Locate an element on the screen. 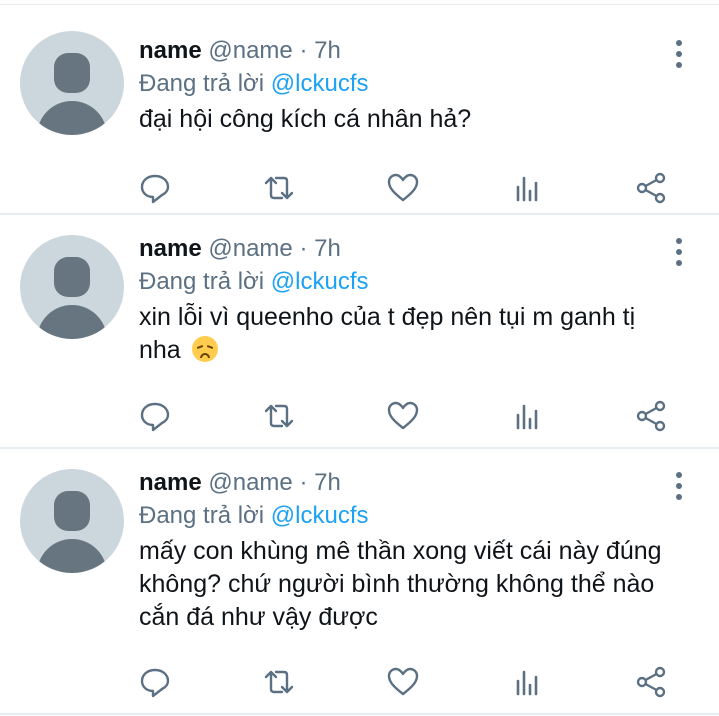 This screenshot has height=716, width=719. tweet-text: đại hội công kích cá nhân hả? is located at coordinates (305, 119).